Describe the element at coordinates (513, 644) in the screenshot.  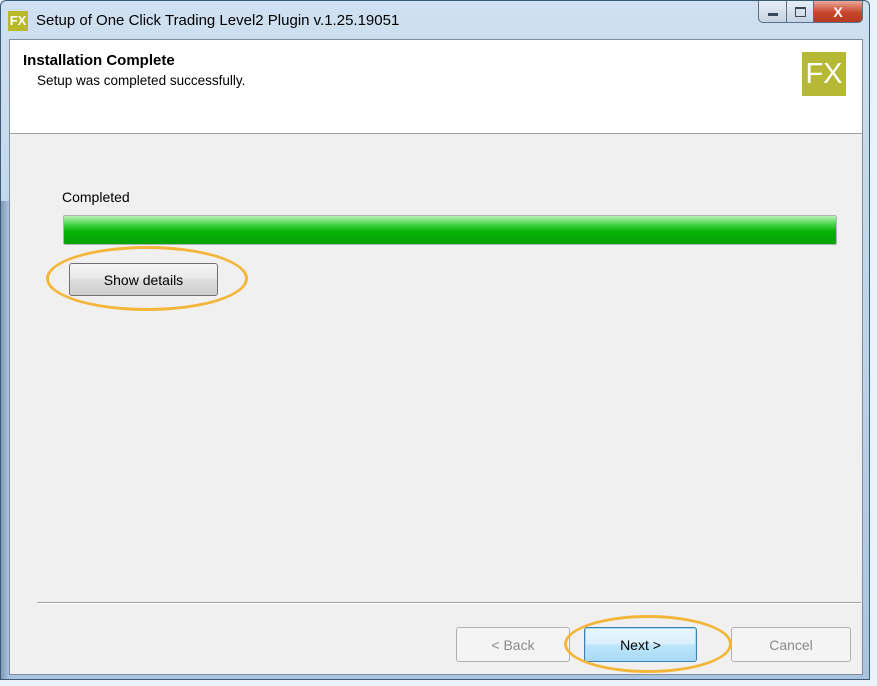
I see `back-button: < Back` at that location.